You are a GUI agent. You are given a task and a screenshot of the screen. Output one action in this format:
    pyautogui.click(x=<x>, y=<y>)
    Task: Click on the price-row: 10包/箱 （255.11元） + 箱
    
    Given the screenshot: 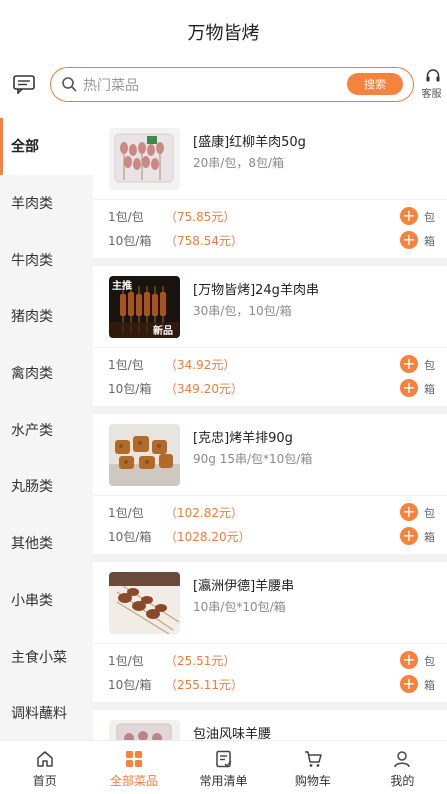 What is the action you would take?
    pyautogui.click(x=270, y=684)
    